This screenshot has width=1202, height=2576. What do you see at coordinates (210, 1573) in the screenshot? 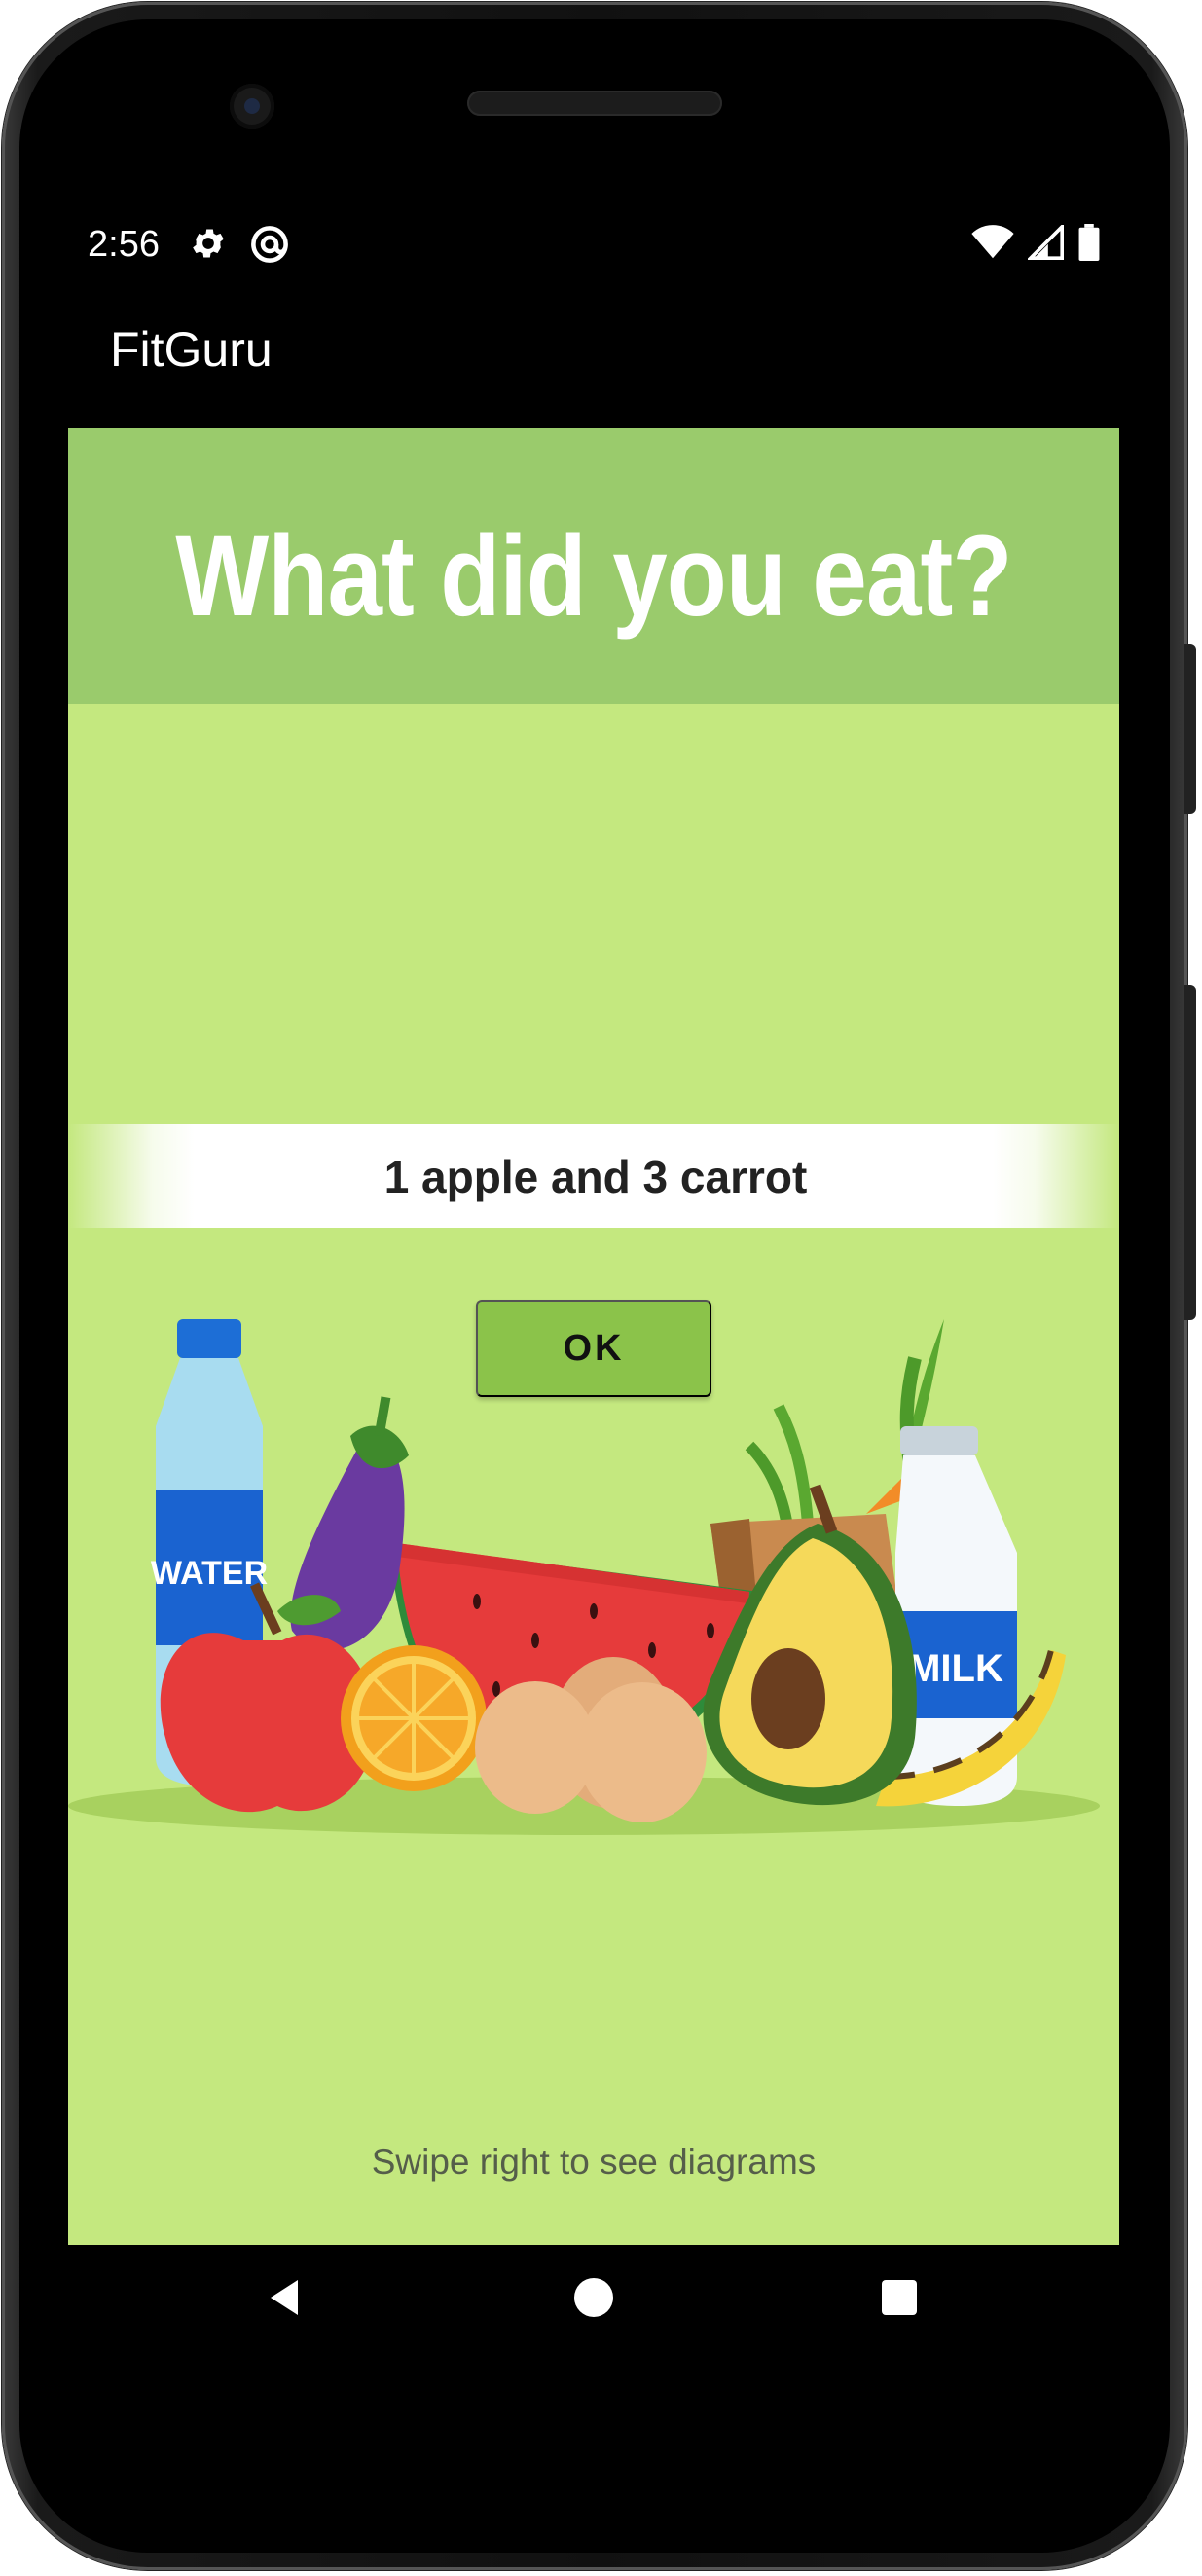
I see `water-label: WATER` at bounding box center [210, 1573].